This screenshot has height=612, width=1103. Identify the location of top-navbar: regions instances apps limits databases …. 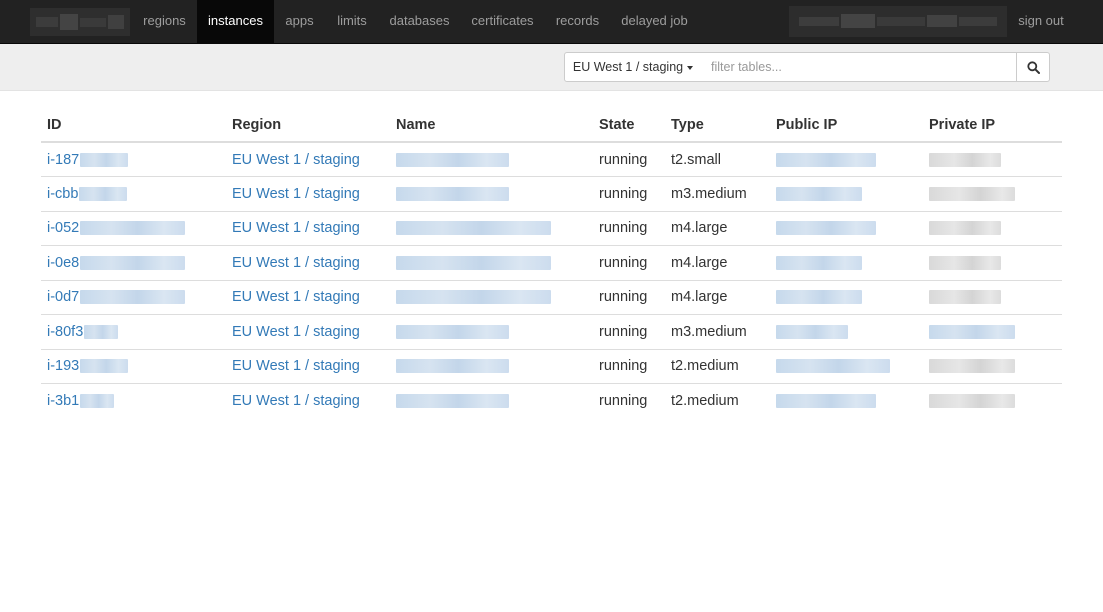
(551, 22).